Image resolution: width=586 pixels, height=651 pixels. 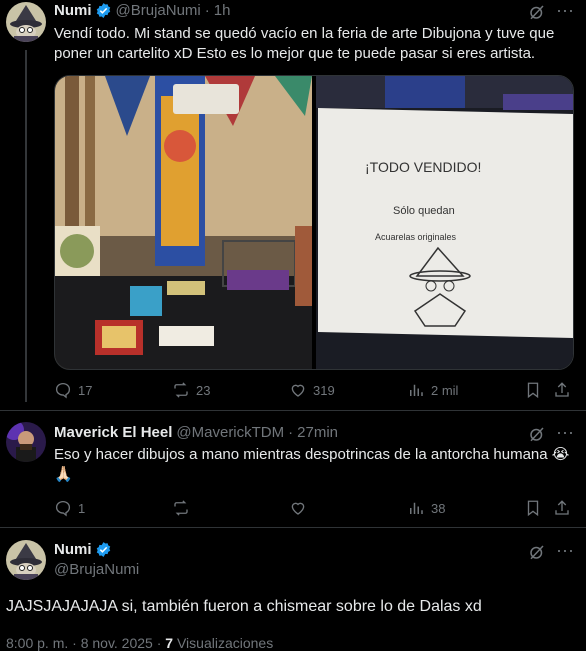 I want to click on tweet1-display-name: Numi, so click(x=73, y=10).